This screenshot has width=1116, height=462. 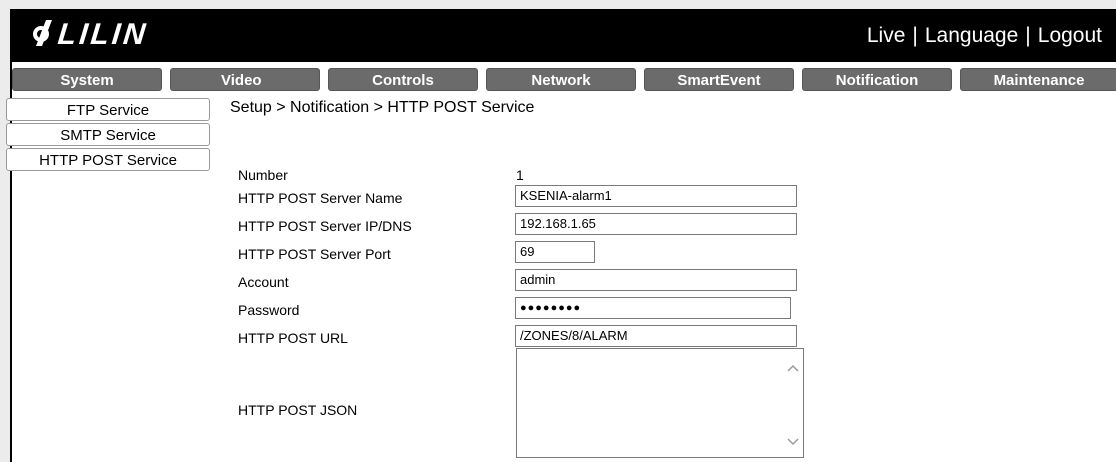 What do you see at coordinates (382, 107) in the screenshot?
I see `breadcrumb: Setup > Notification > HTTP POST Service` at bounding box center [382, 107].